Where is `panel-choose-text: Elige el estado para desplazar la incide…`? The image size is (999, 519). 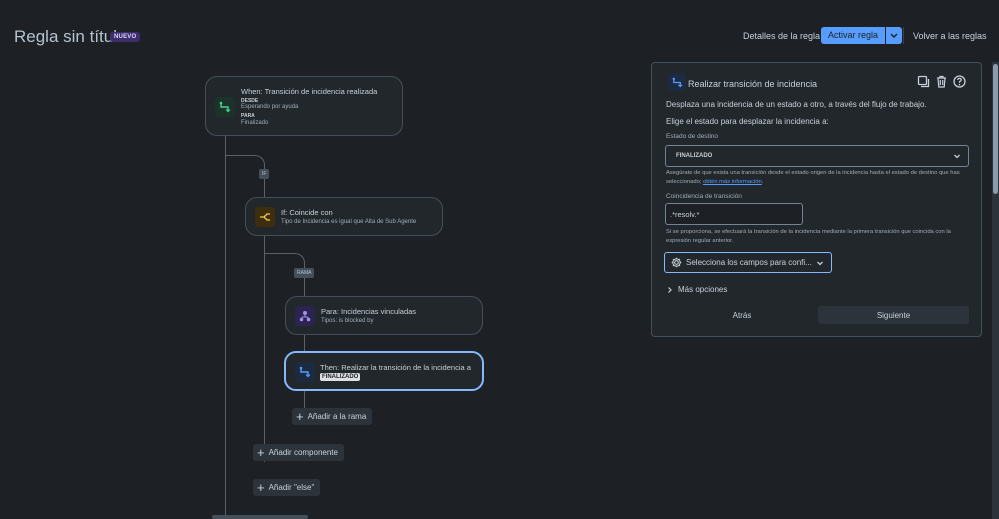 panel-choose-text: Elige el estado para desplazar la incide… is located at coordinates (747, 121).